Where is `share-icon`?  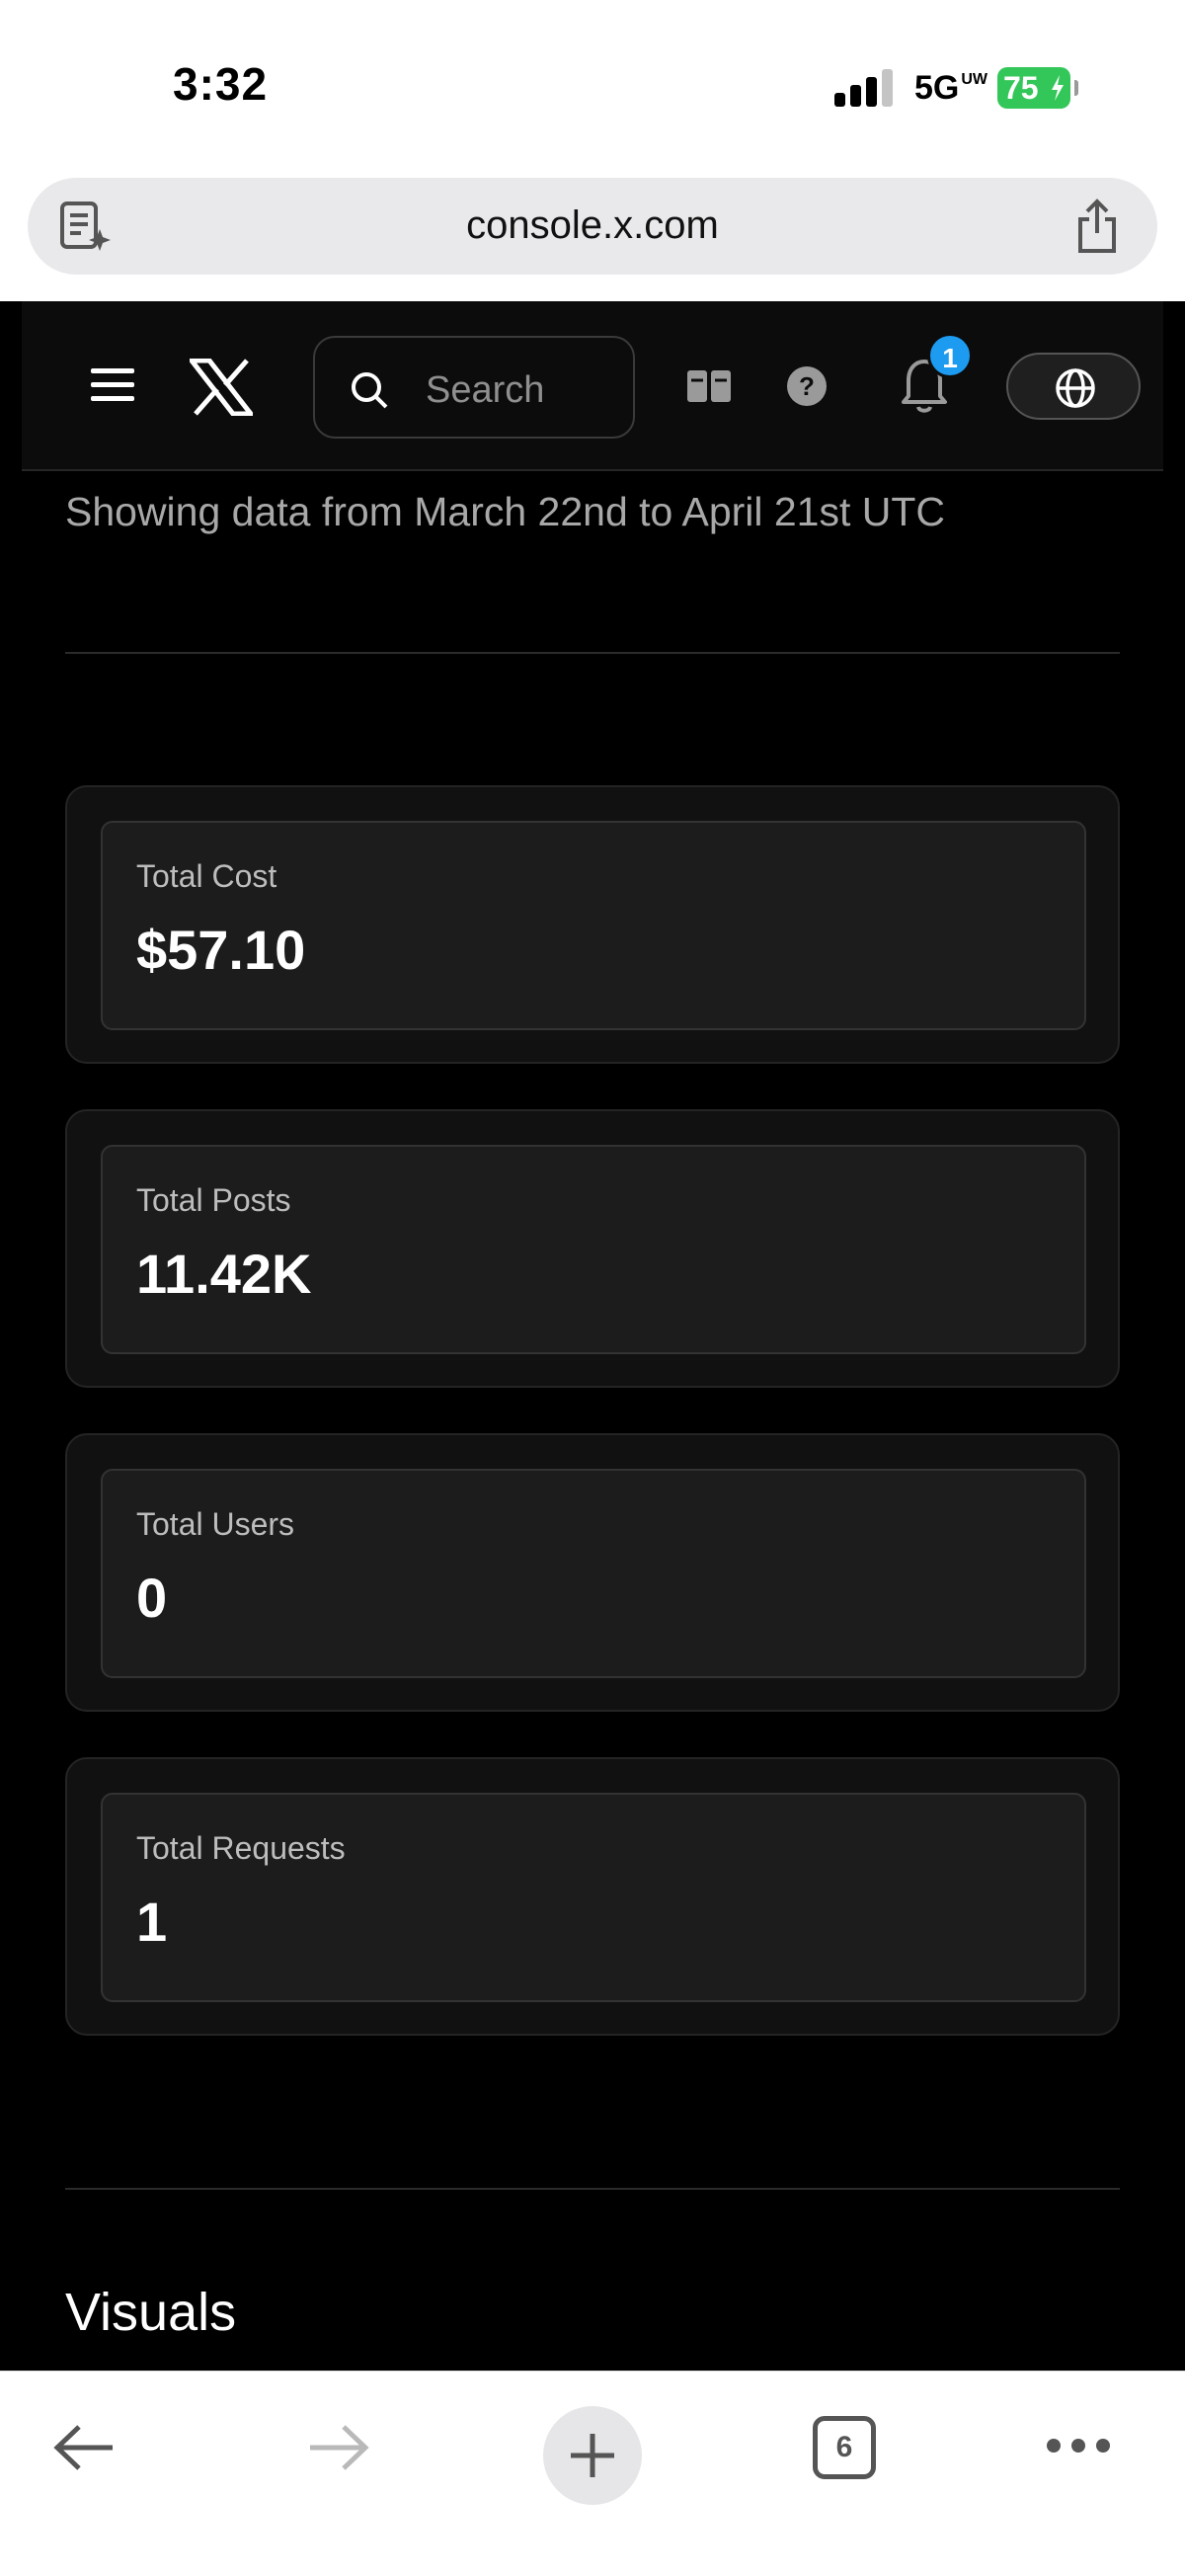
share-icon is located at coordinates (1097, 226).